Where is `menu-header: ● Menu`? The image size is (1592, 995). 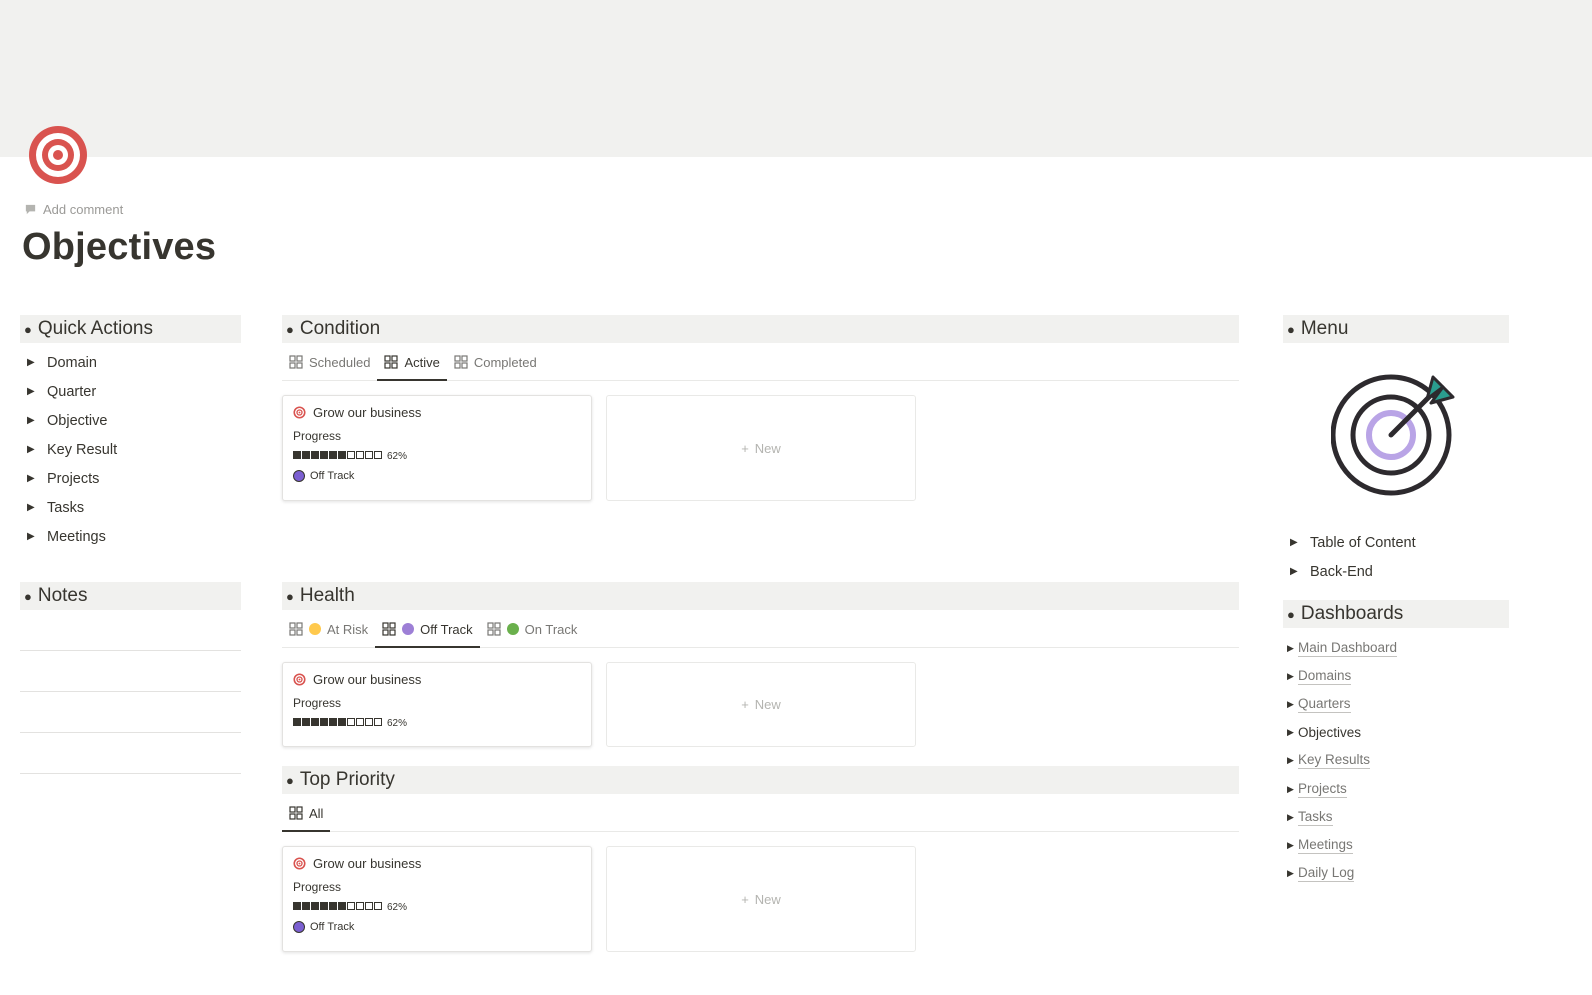
menu-header: ● Menu is located at coordinates (1396, 329).